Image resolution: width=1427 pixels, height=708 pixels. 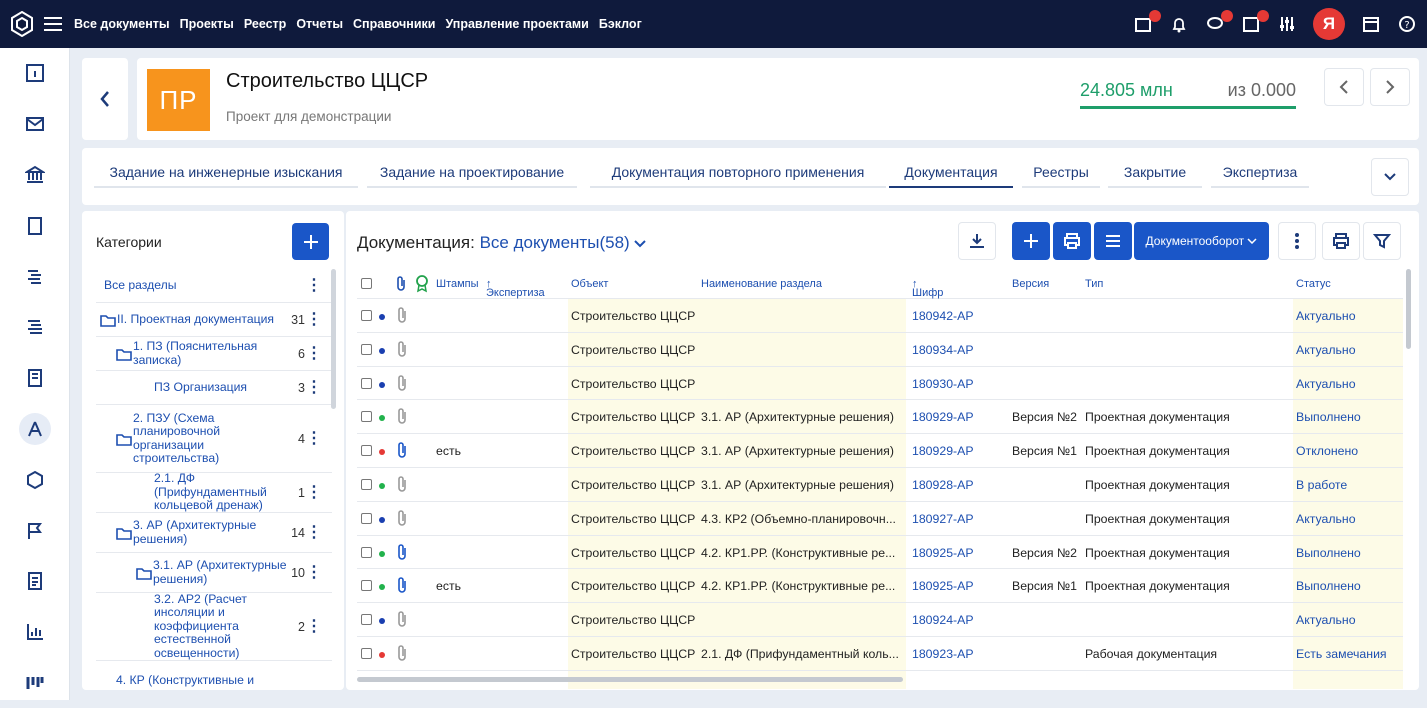 What do you see at coordinates (1297, 241) in the screenshot?
I see `more-options-button` at bounding box center [1297, 241].